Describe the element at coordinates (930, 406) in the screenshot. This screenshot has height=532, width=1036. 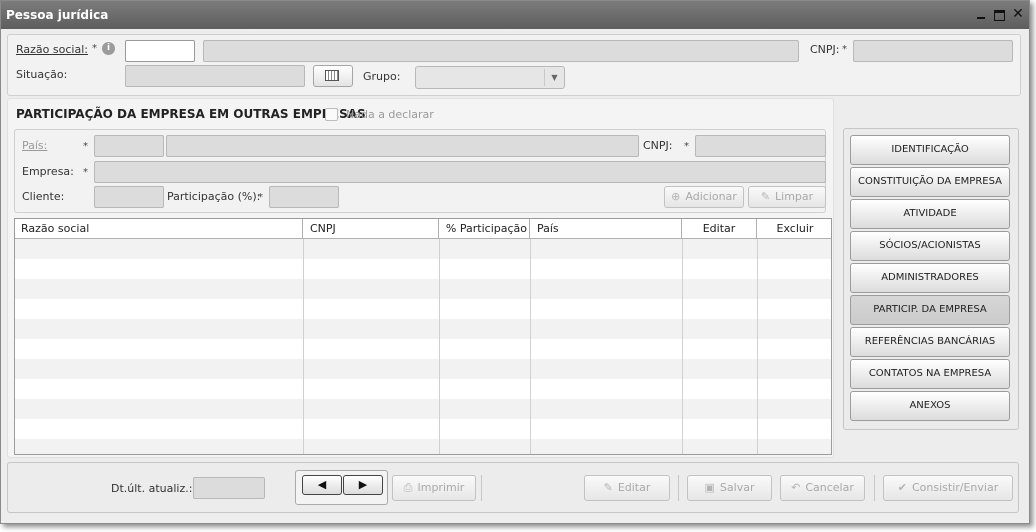
I see `nav-anexos: ANEXOS` at that location.